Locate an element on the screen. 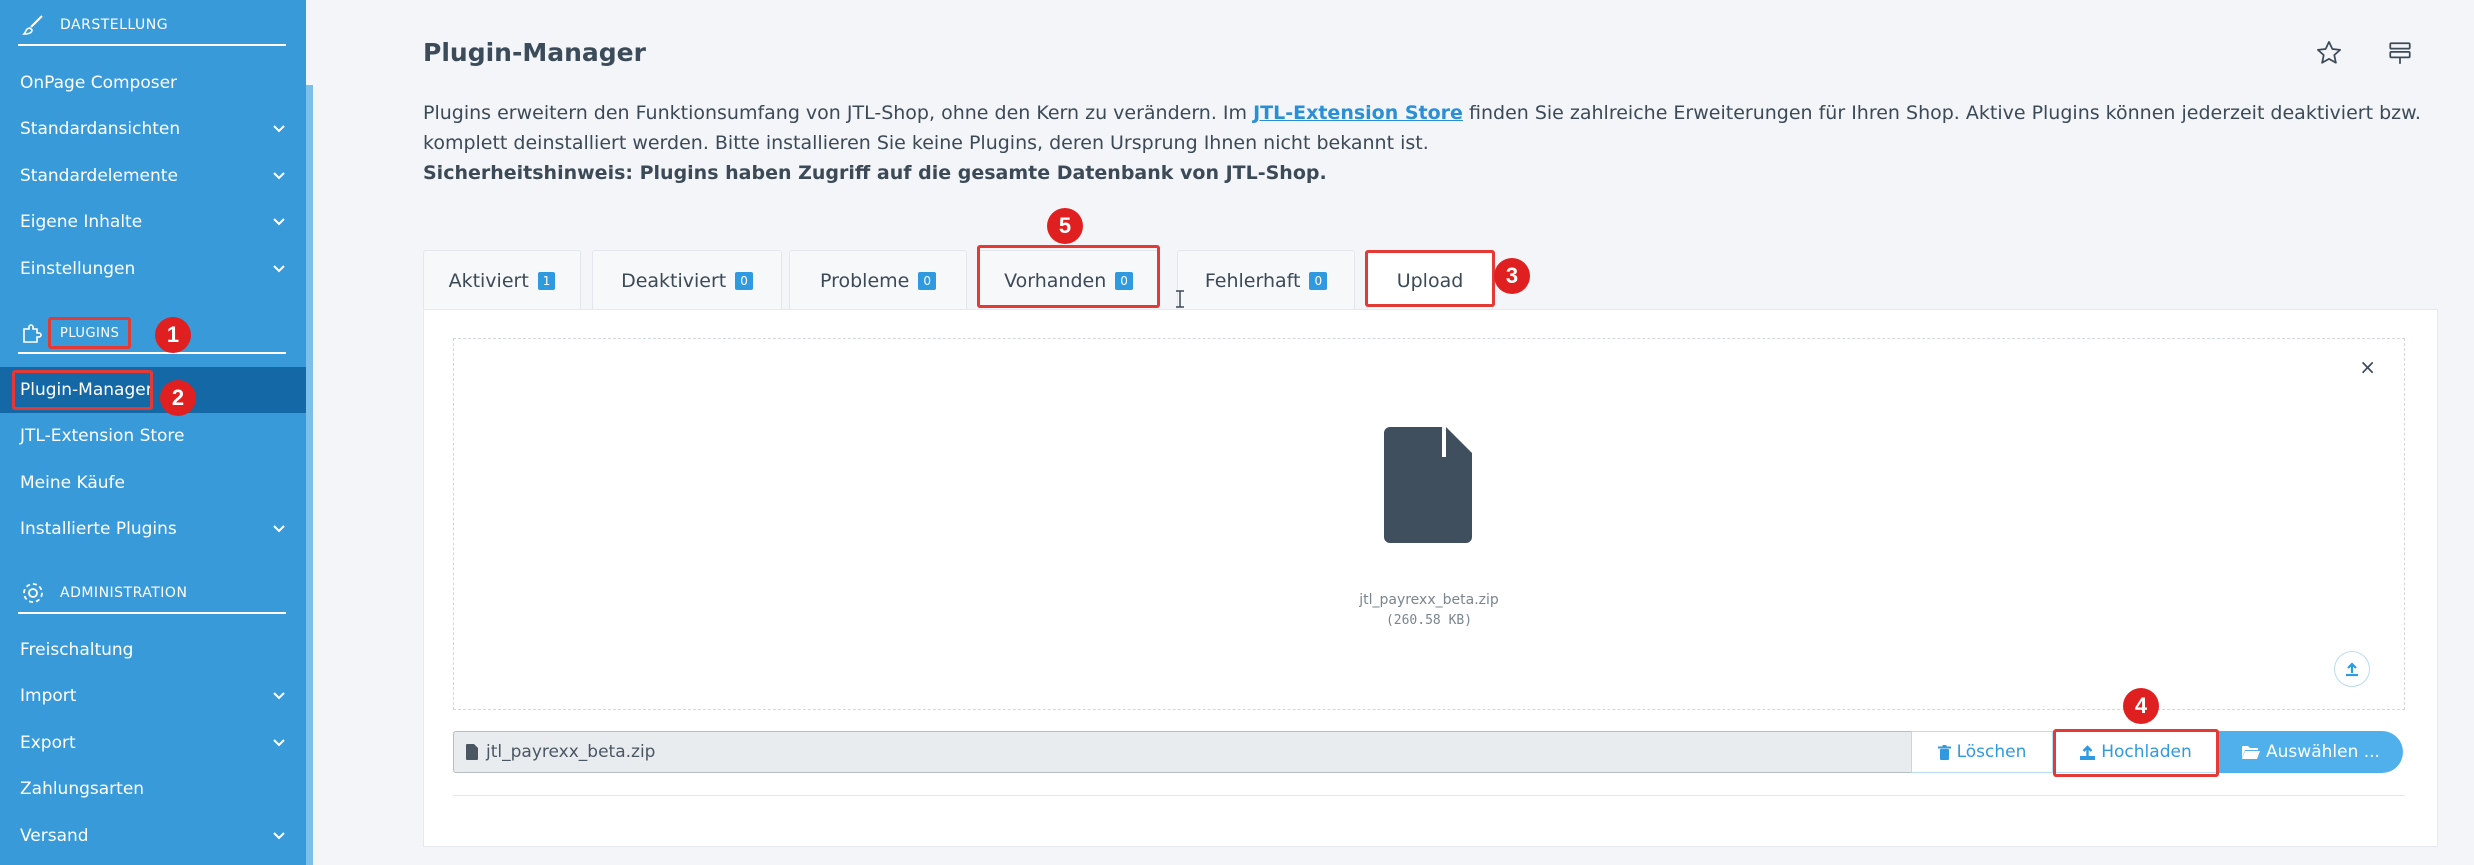 The image size is (2474, 865). tab-label: Deaktiviert is located at coordinates (674, 280).